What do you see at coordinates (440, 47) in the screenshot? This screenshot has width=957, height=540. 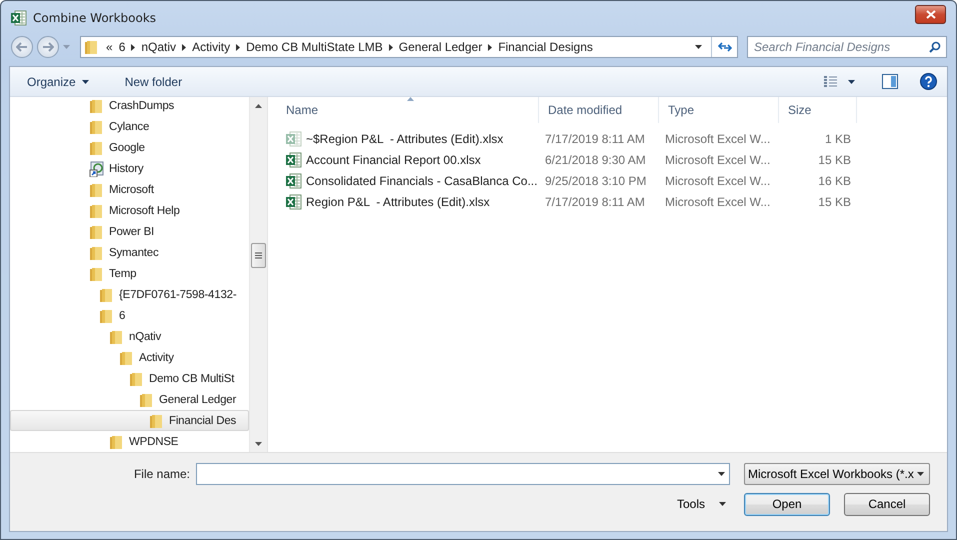 I see `breadcrumb: General Ledger` at bounding box center [440, 47].